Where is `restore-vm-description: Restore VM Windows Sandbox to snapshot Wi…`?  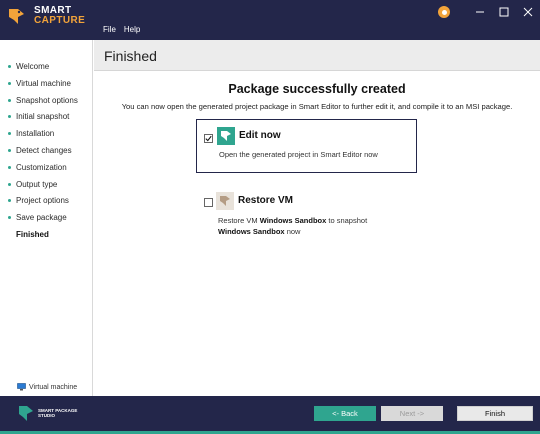 restore-vm-description: Restore VM Windows Sandbox to snapshot Wi… is located at coordinates (292, 226).